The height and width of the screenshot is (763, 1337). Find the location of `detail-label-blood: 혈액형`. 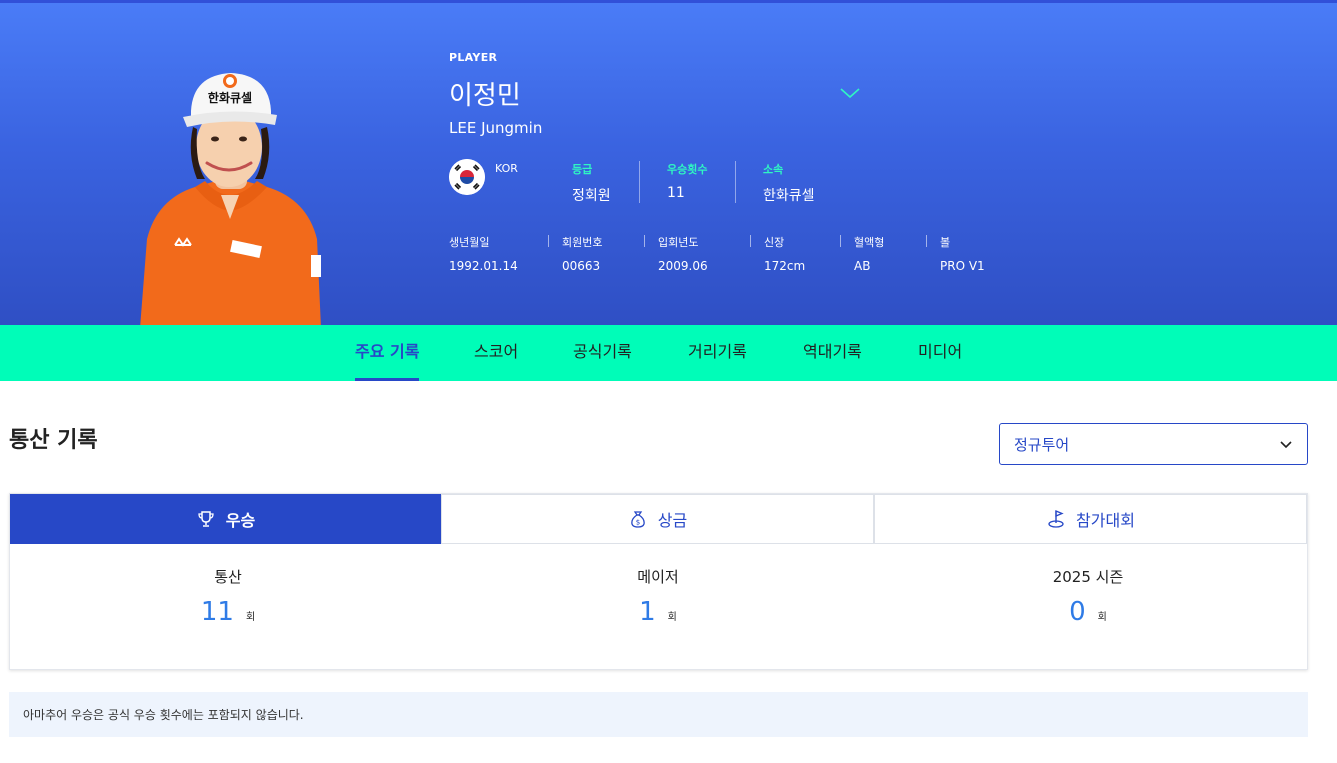

detail-label-blood: 혈액형 is located at coordinates (869, 242).